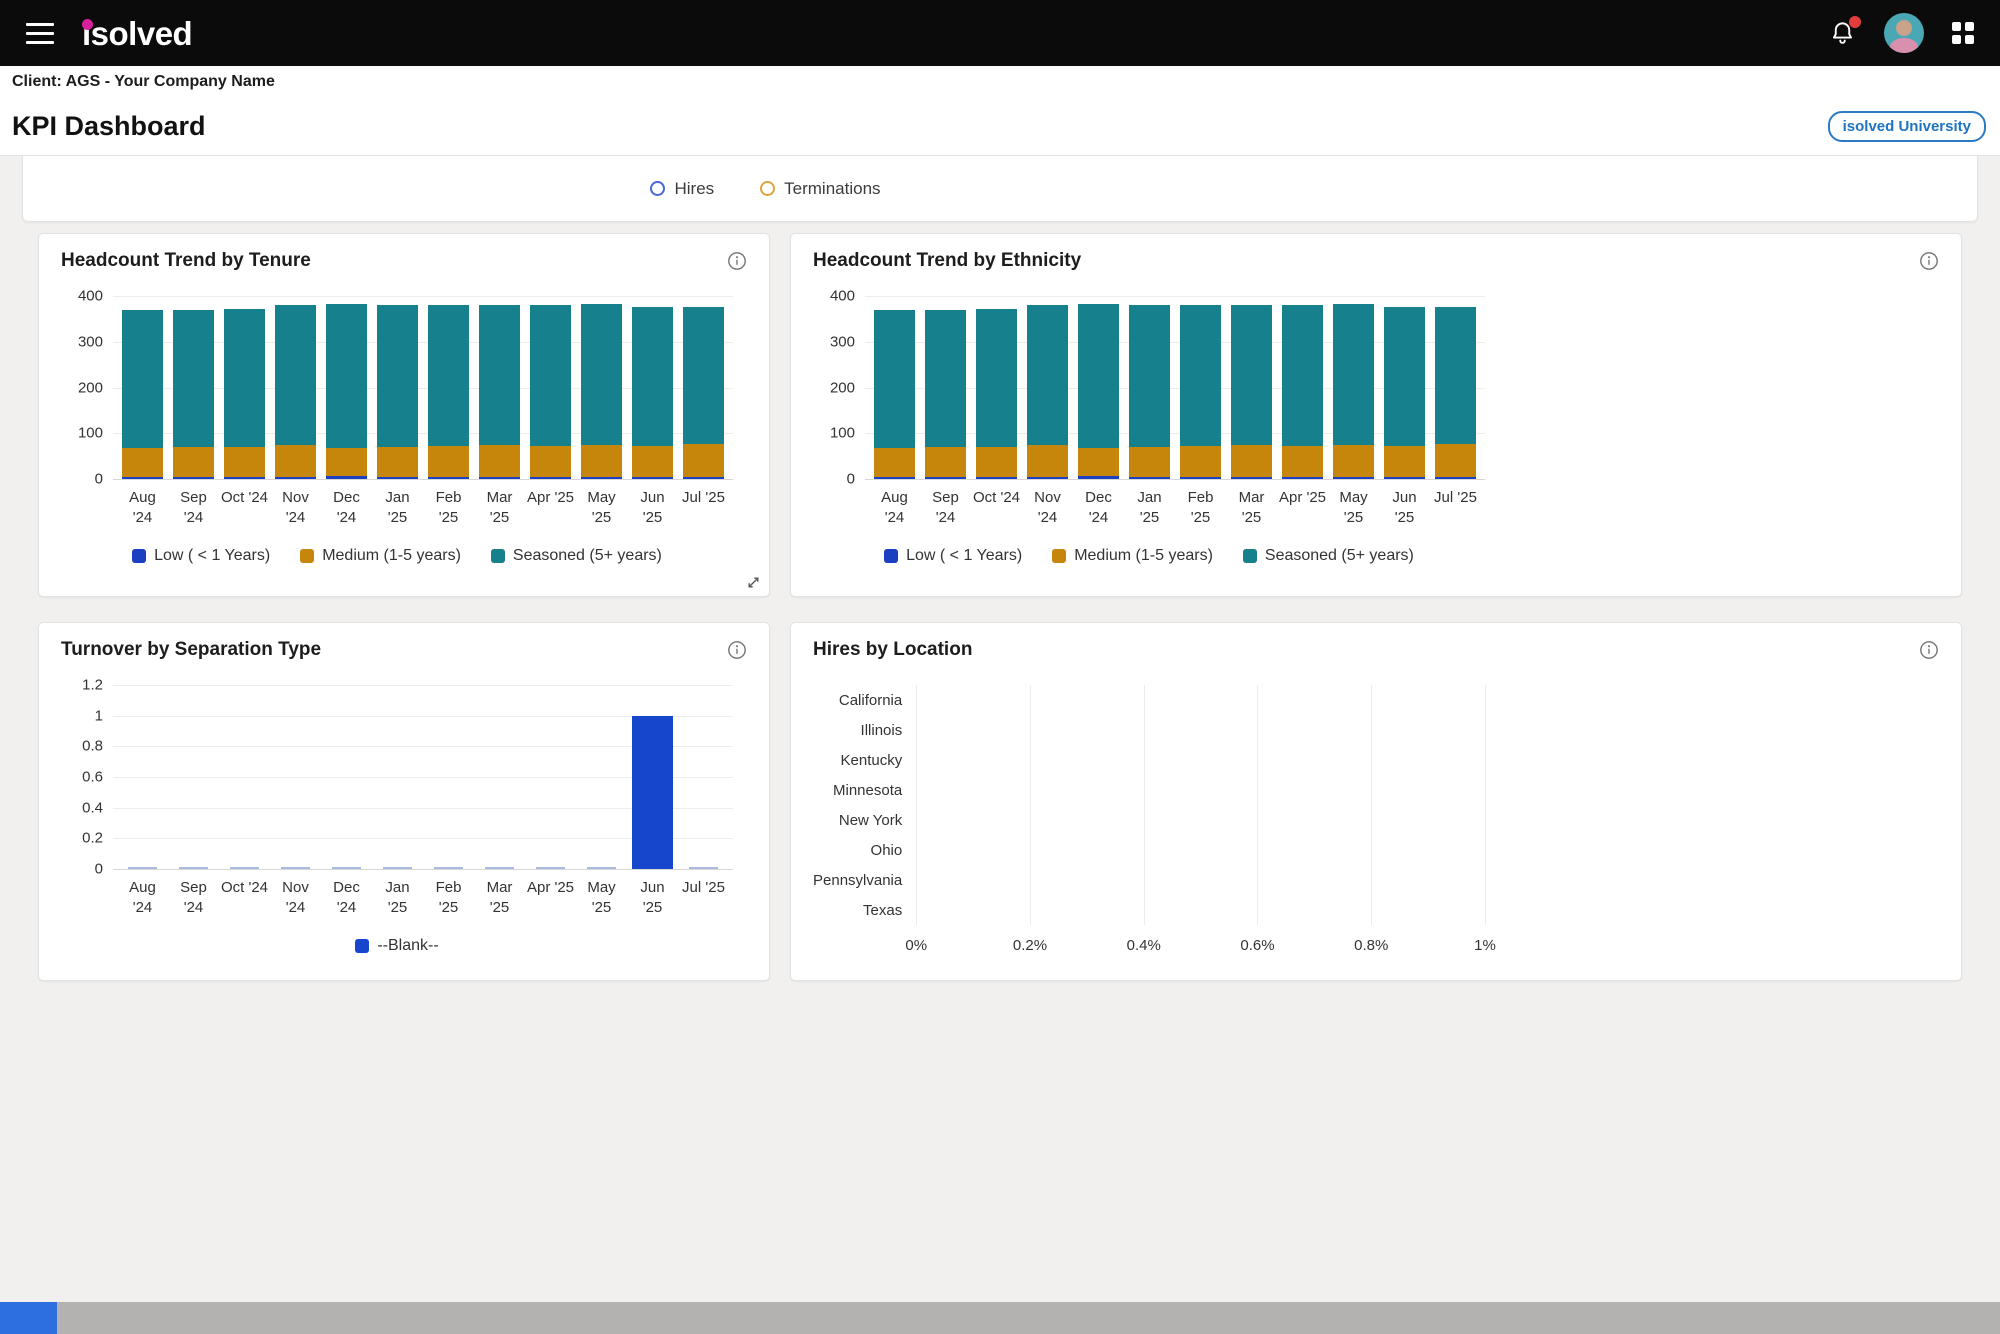  What do you see at coordinates (820, 189) in the screenshot?
I see `legend-item-terminations: Terminations` at bounding box center [820, 189].